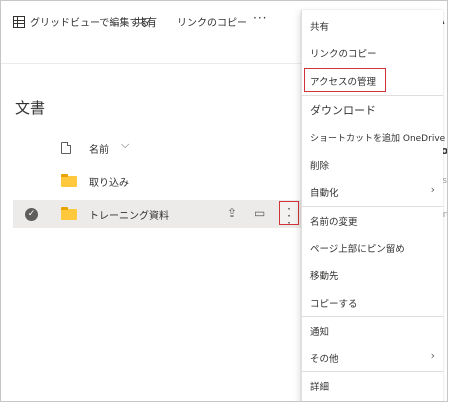 This screenshot has width=450, height=404. I want to click on more-icon: ···, so click(260, 18).